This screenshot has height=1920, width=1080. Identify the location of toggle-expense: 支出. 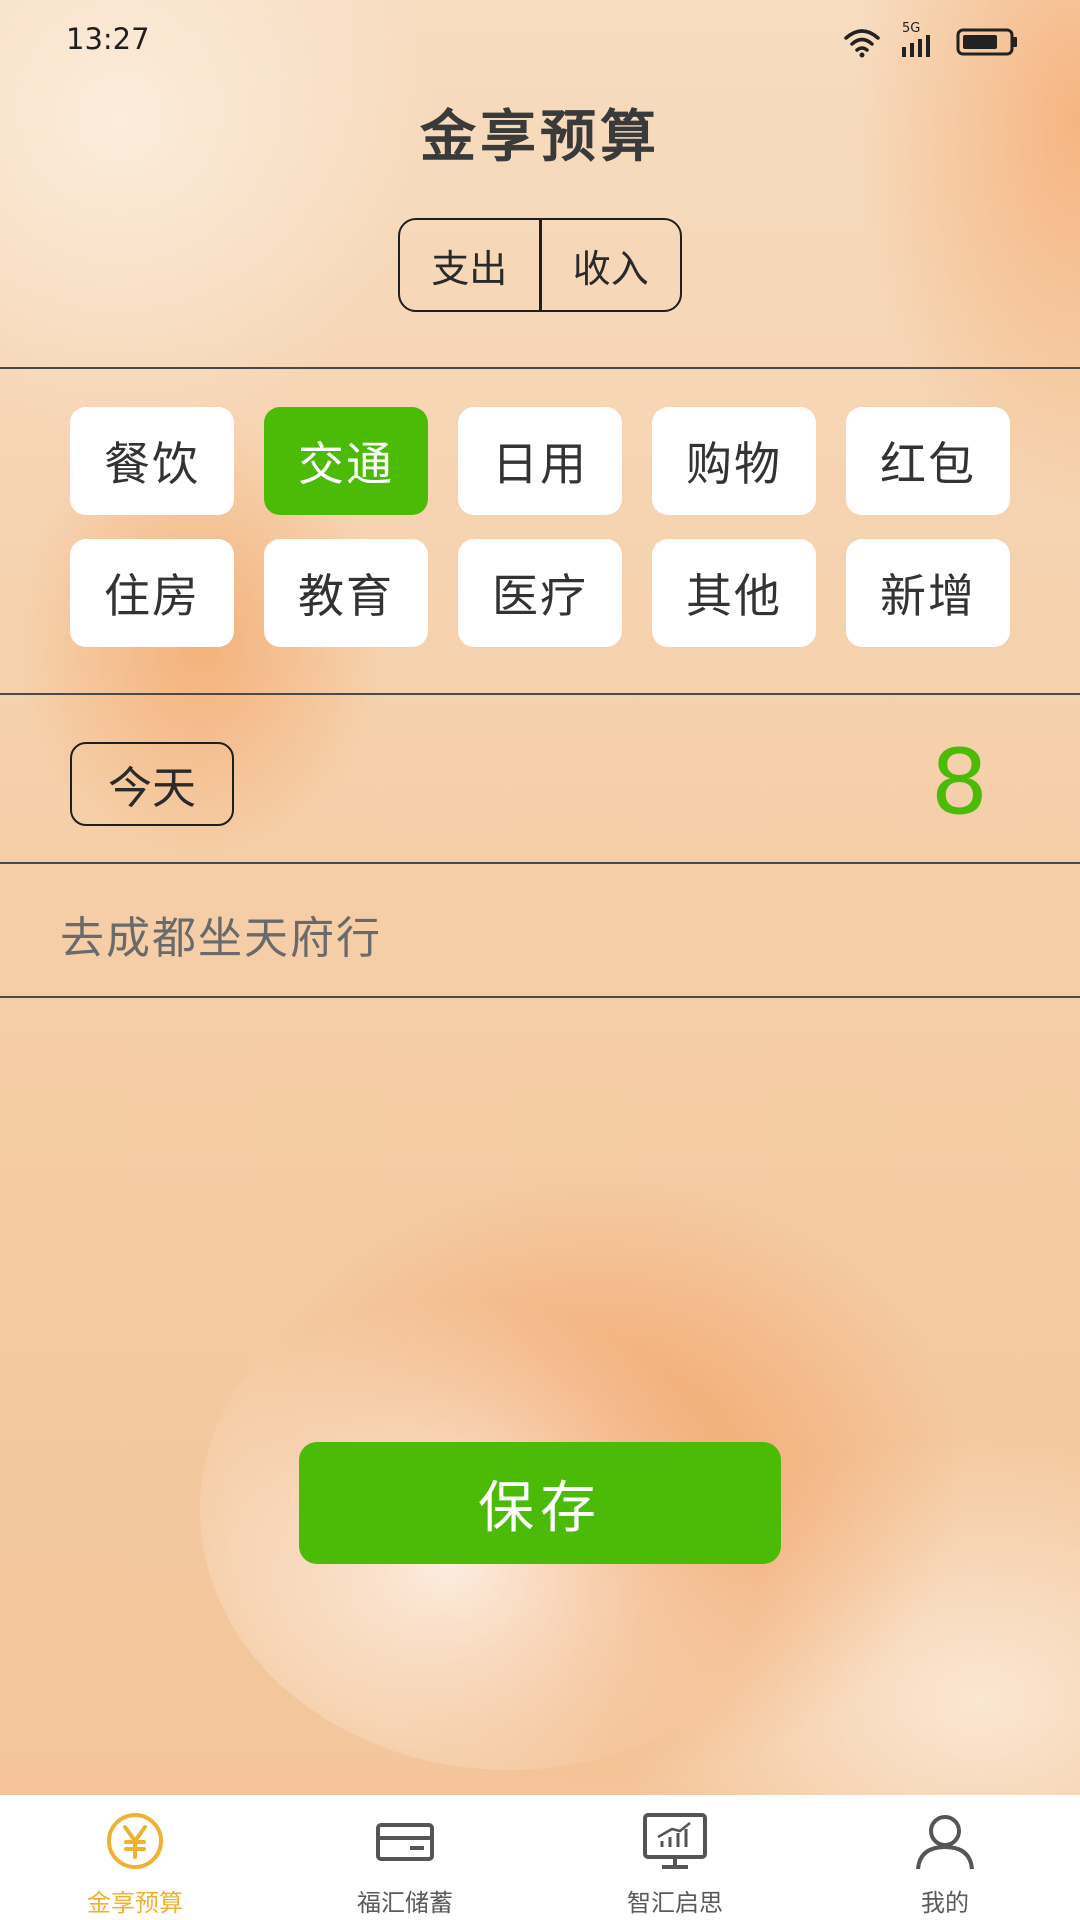
(469, 265).